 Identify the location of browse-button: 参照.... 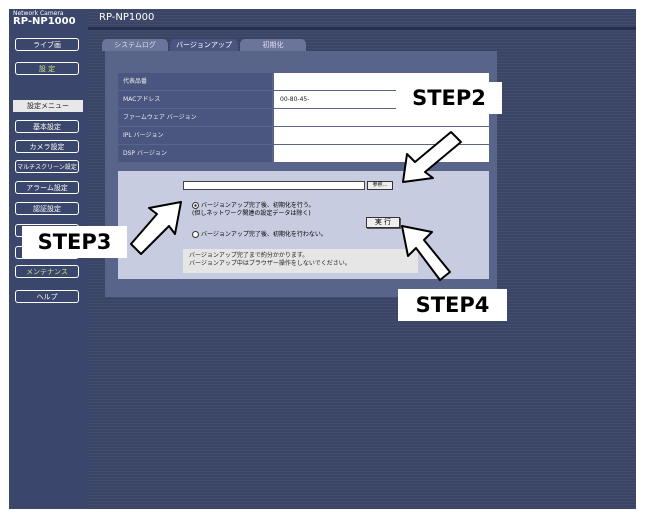
(380, 185).